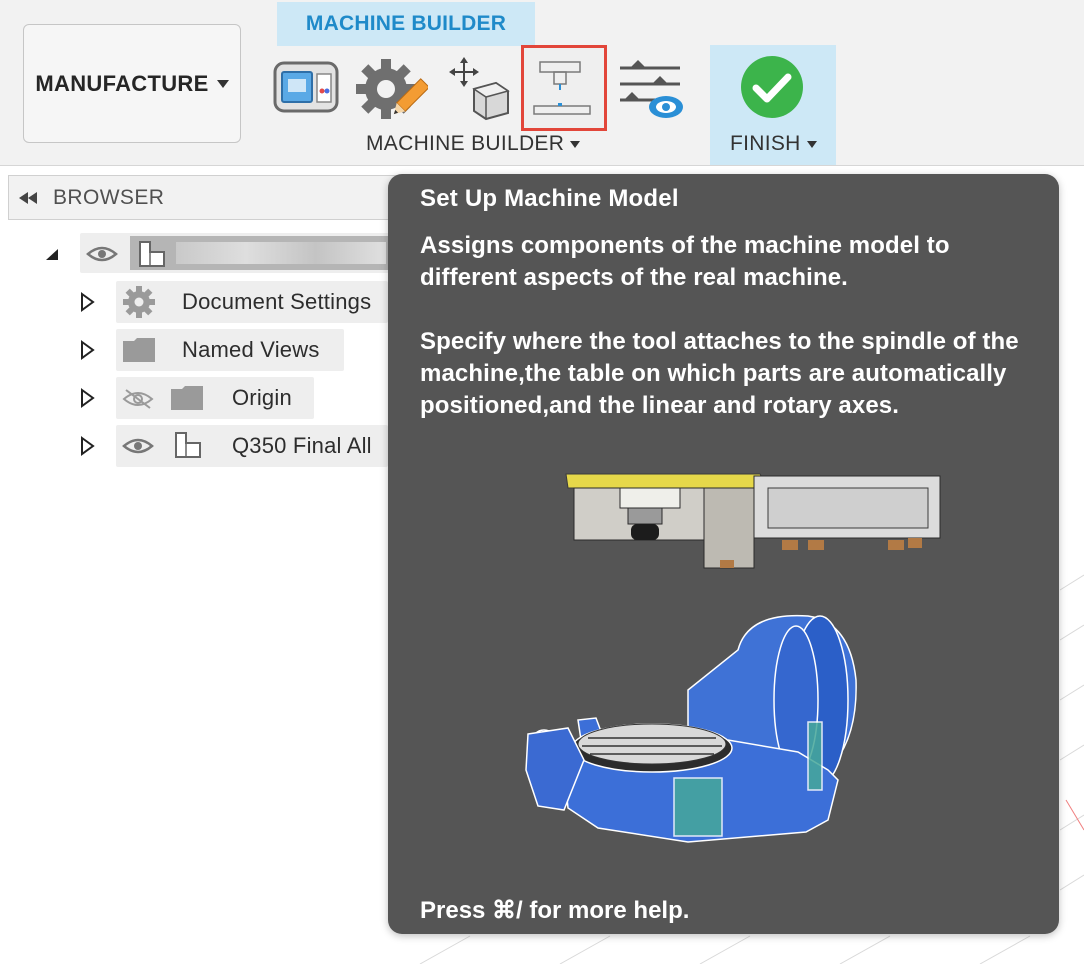 The width and height of the screenshot is (1084, 964). Describe the element at coordinates (138, 399) in the screenshot. I see `eye-hidden-icon` at that location.